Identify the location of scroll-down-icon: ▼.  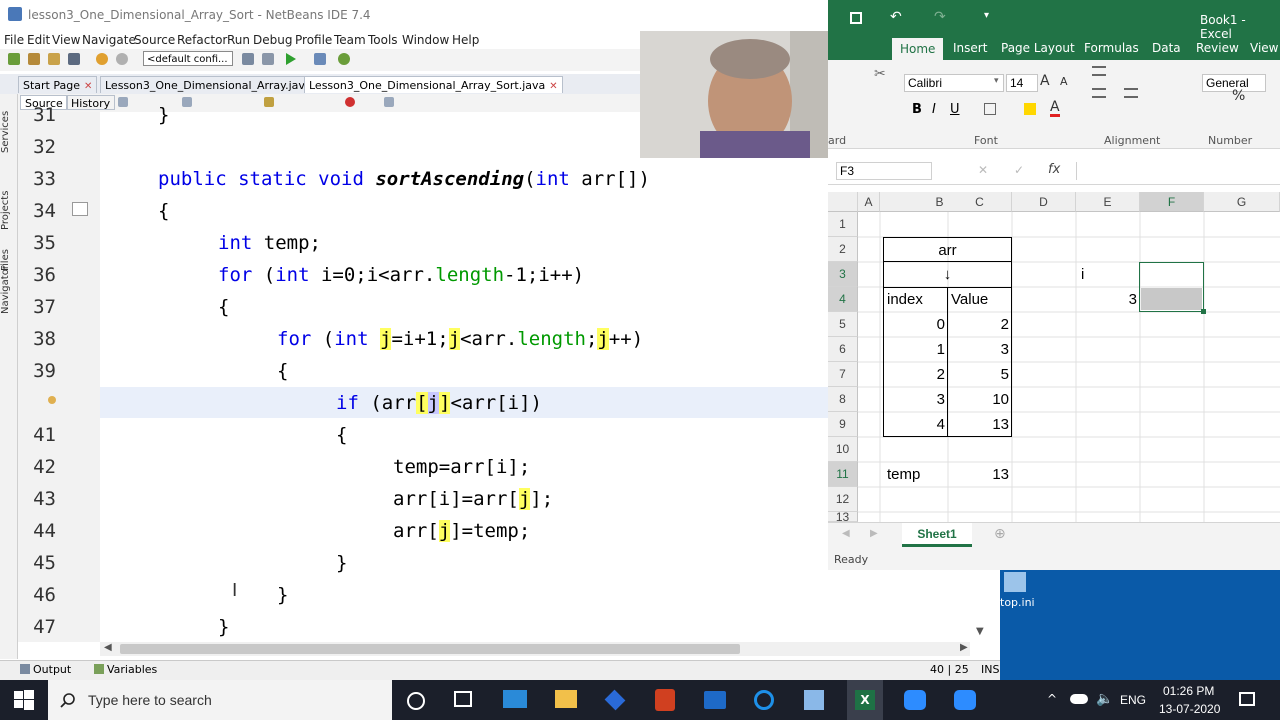
(980, 631).